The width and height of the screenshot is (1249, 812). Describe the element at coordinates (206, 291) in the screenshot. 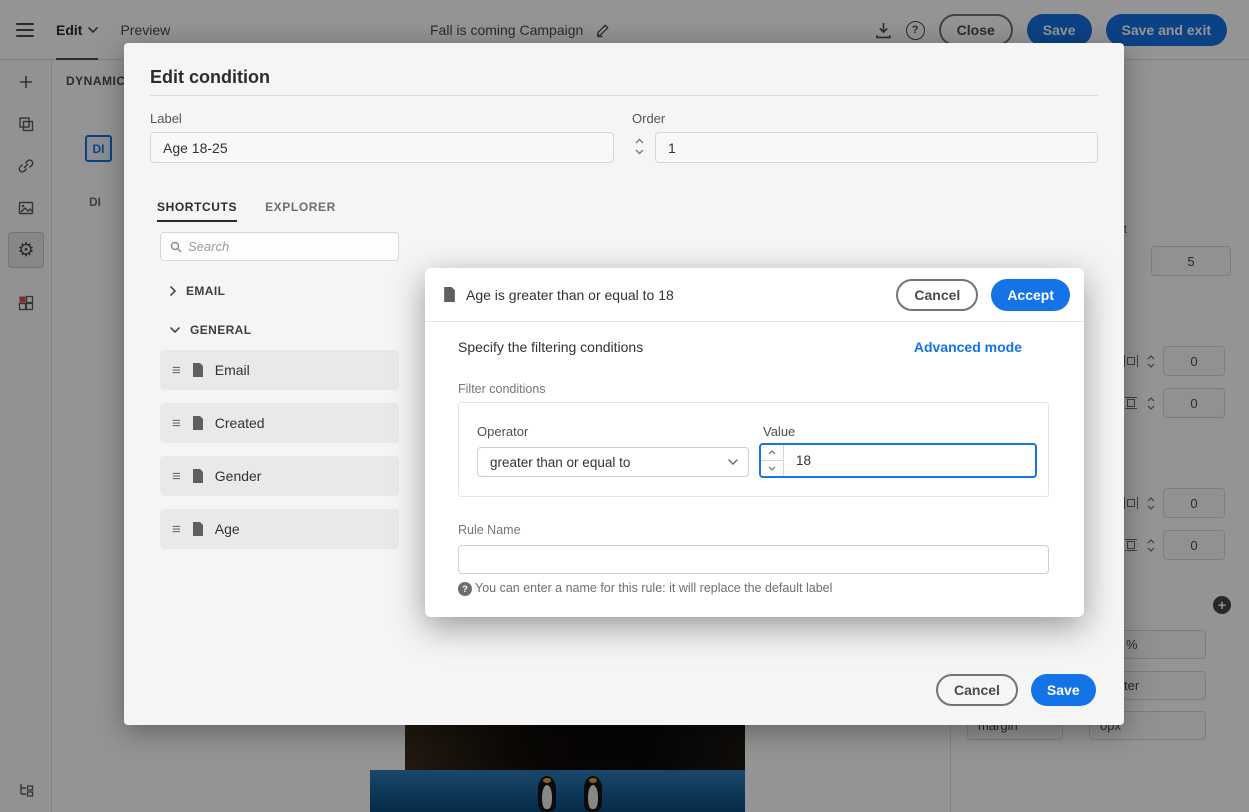

I see `section-email-label: EMAIL` at that location.